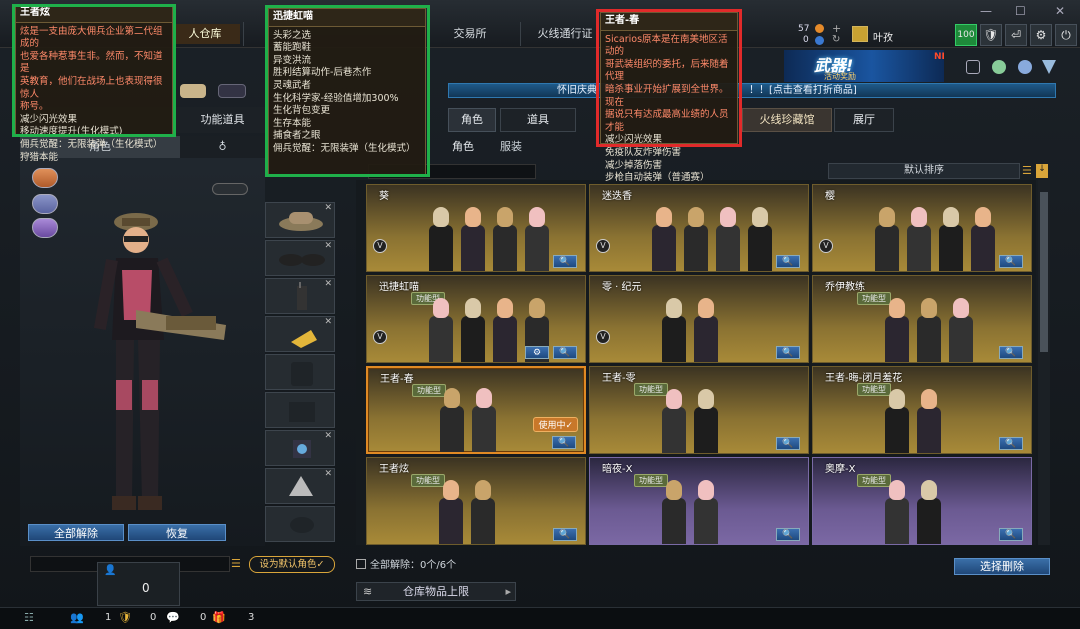 The width and height of the screenshot is (1080, 629). What do you see at coordinates (1025, 67) in the screenshot?
I see `rank-slot-3-icon` at bounding box center [1025, 67].